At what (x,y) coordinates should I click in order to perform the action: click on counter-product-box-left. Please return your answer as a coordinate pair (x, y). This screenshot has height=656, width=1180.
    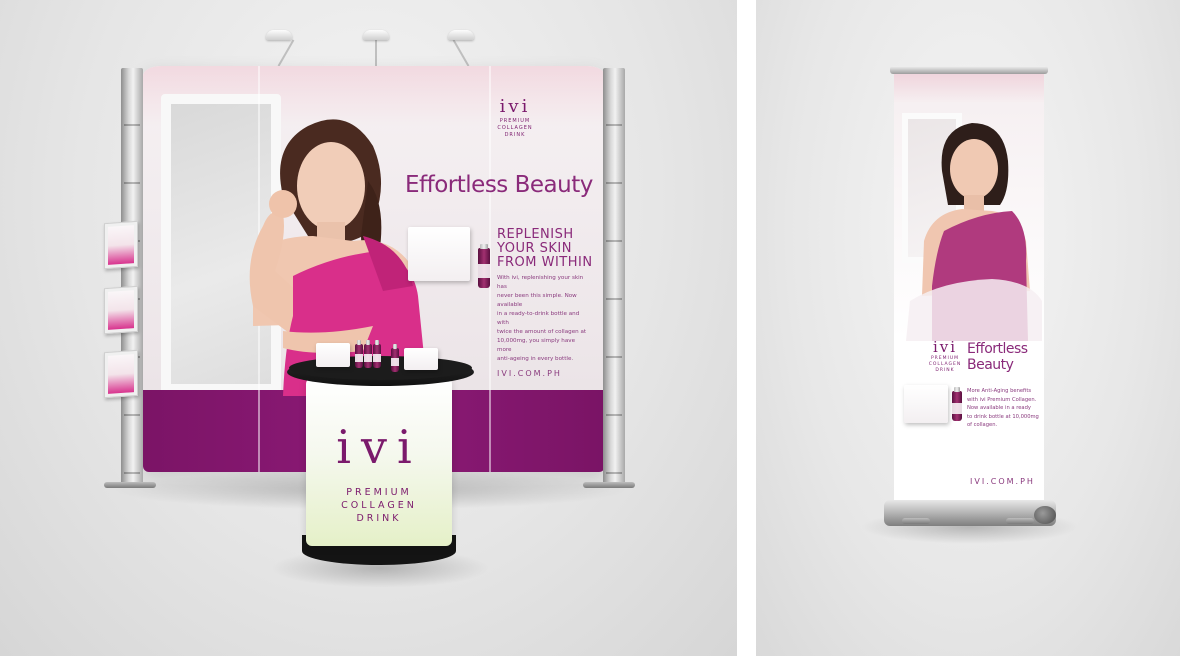
    Looking at the image, I should click on (333, 355).